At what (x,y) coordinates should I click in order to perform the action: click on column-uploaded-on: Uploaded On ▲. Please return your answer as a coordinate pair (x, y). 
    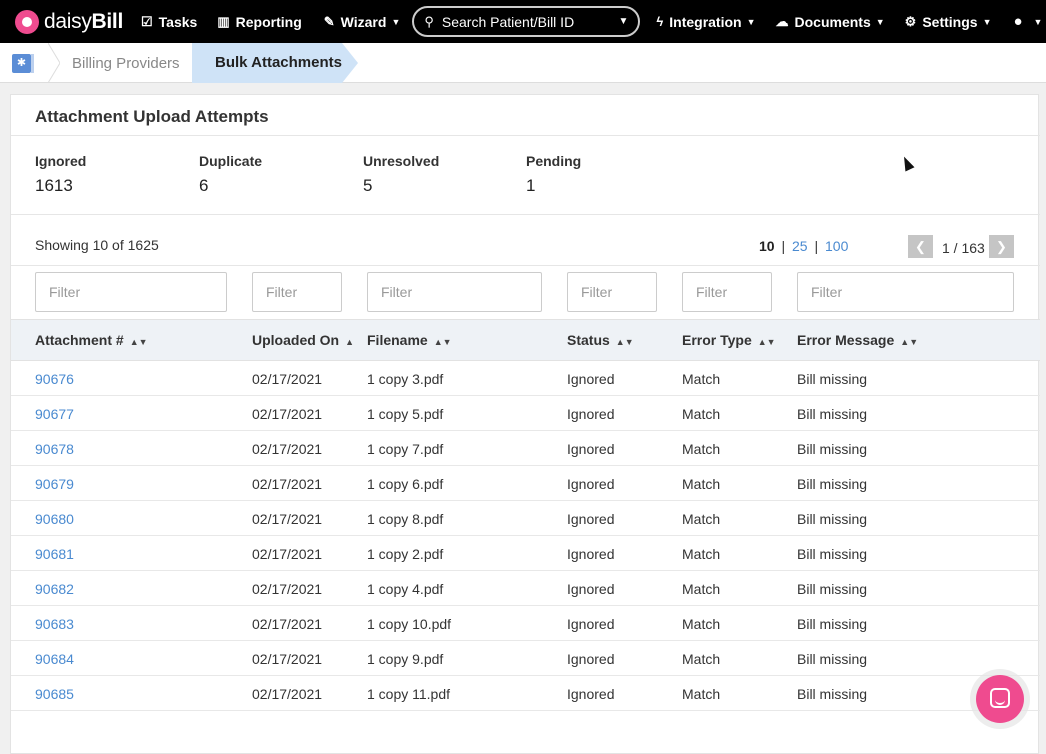
    Looking at the image, I should click on (303, 340).